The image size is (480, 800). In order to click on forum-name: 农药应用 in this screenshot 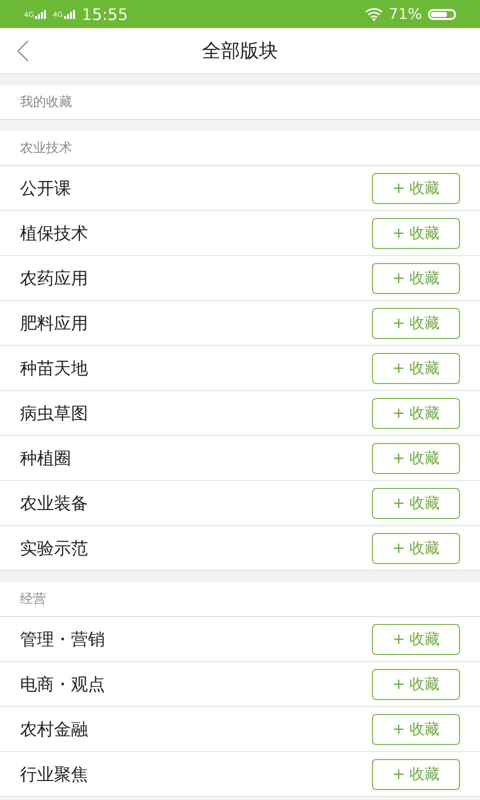, I will do `click(54, 278)`.